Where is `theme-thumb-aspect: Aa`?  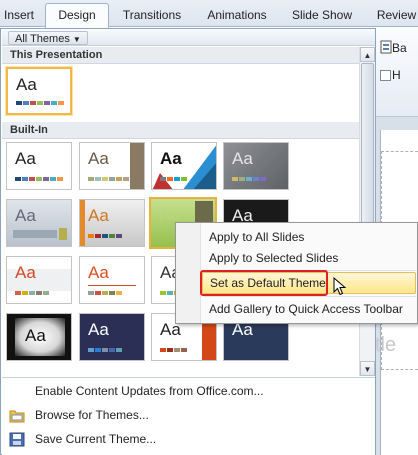 theme-thumb-aspect: Aa is located at coordinates (112, 223).